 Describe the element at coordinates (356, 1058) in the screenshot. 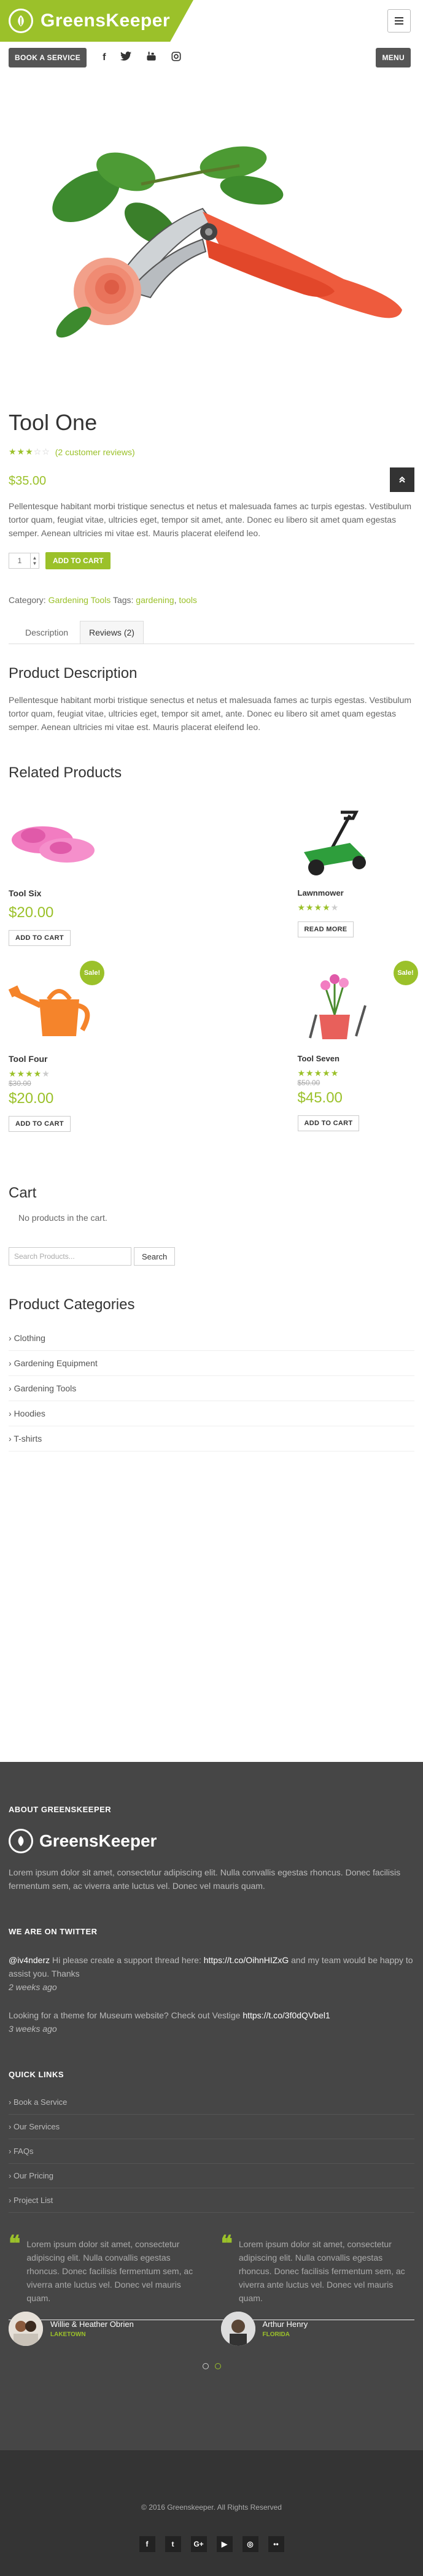

I see `product-name: Tool Seven` at that location.